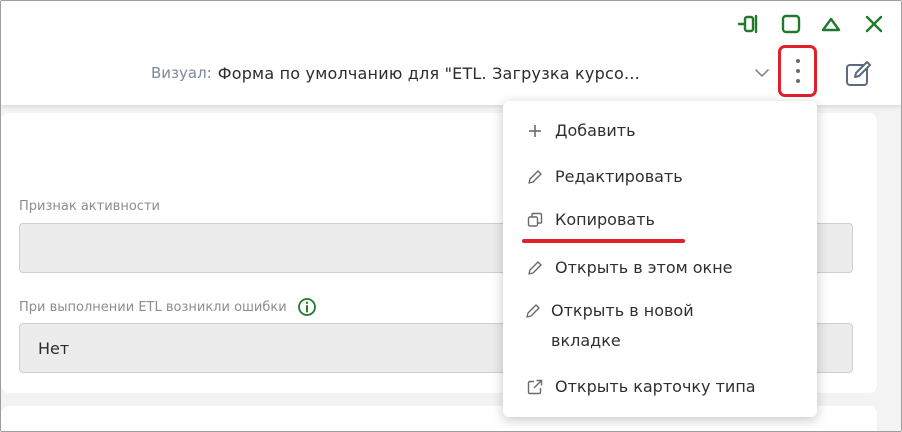 This screenshot has height=432, width=902. What do you see at coordinates (535, 131) in the screenshot?
I see `plus-icon` at bounding box center [535, 131].